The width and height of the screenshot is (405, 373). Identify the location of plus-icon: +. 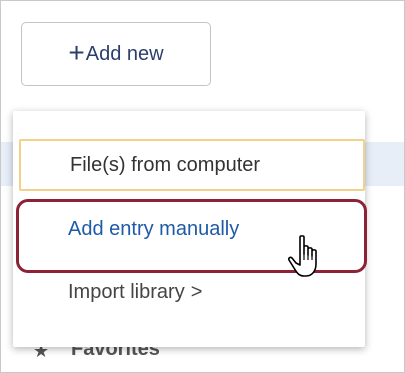
(76, 52).